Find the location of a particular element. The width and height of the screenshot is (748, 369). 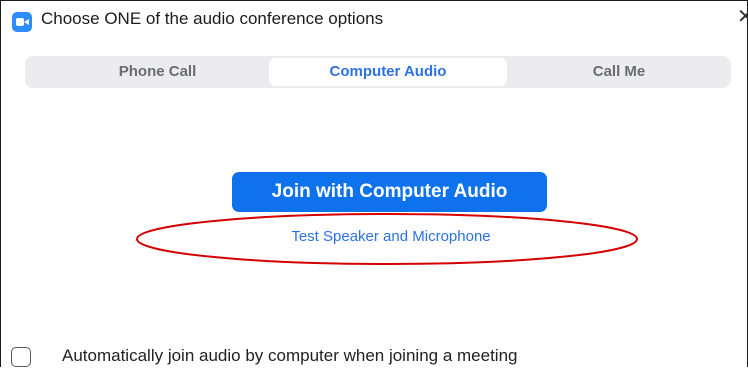

auto-join-checkbox is located at coordinates (21, 357).